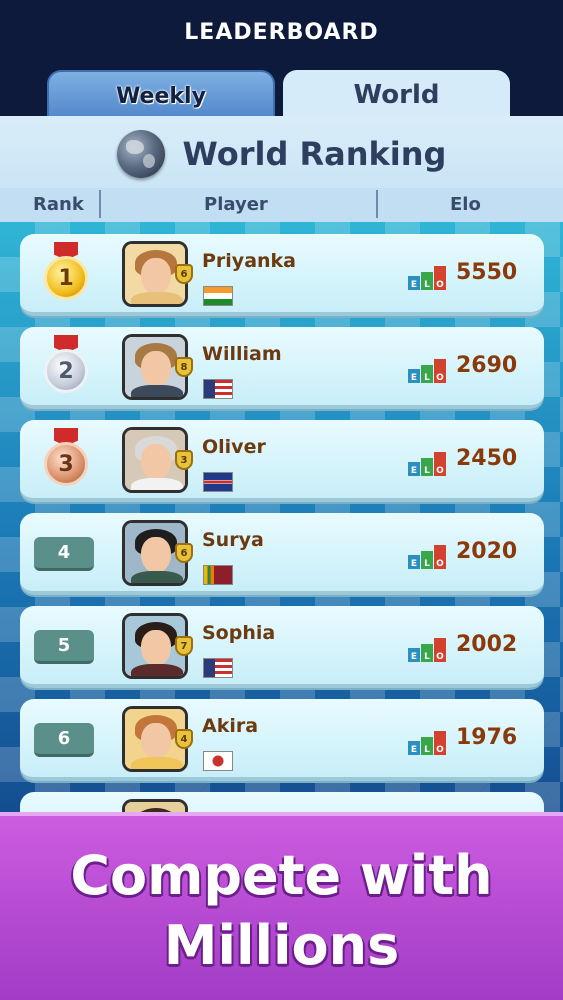 This screenshot has width=563, height=1000. Describe the element at coordinates (234, 447) in the screenshot. I see `player-name: Oliver` at that location.